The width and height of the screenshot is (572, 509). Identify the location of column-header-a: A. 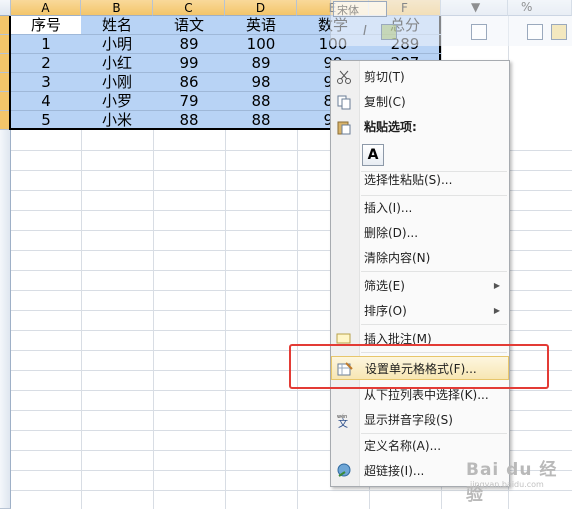
(46, 8).